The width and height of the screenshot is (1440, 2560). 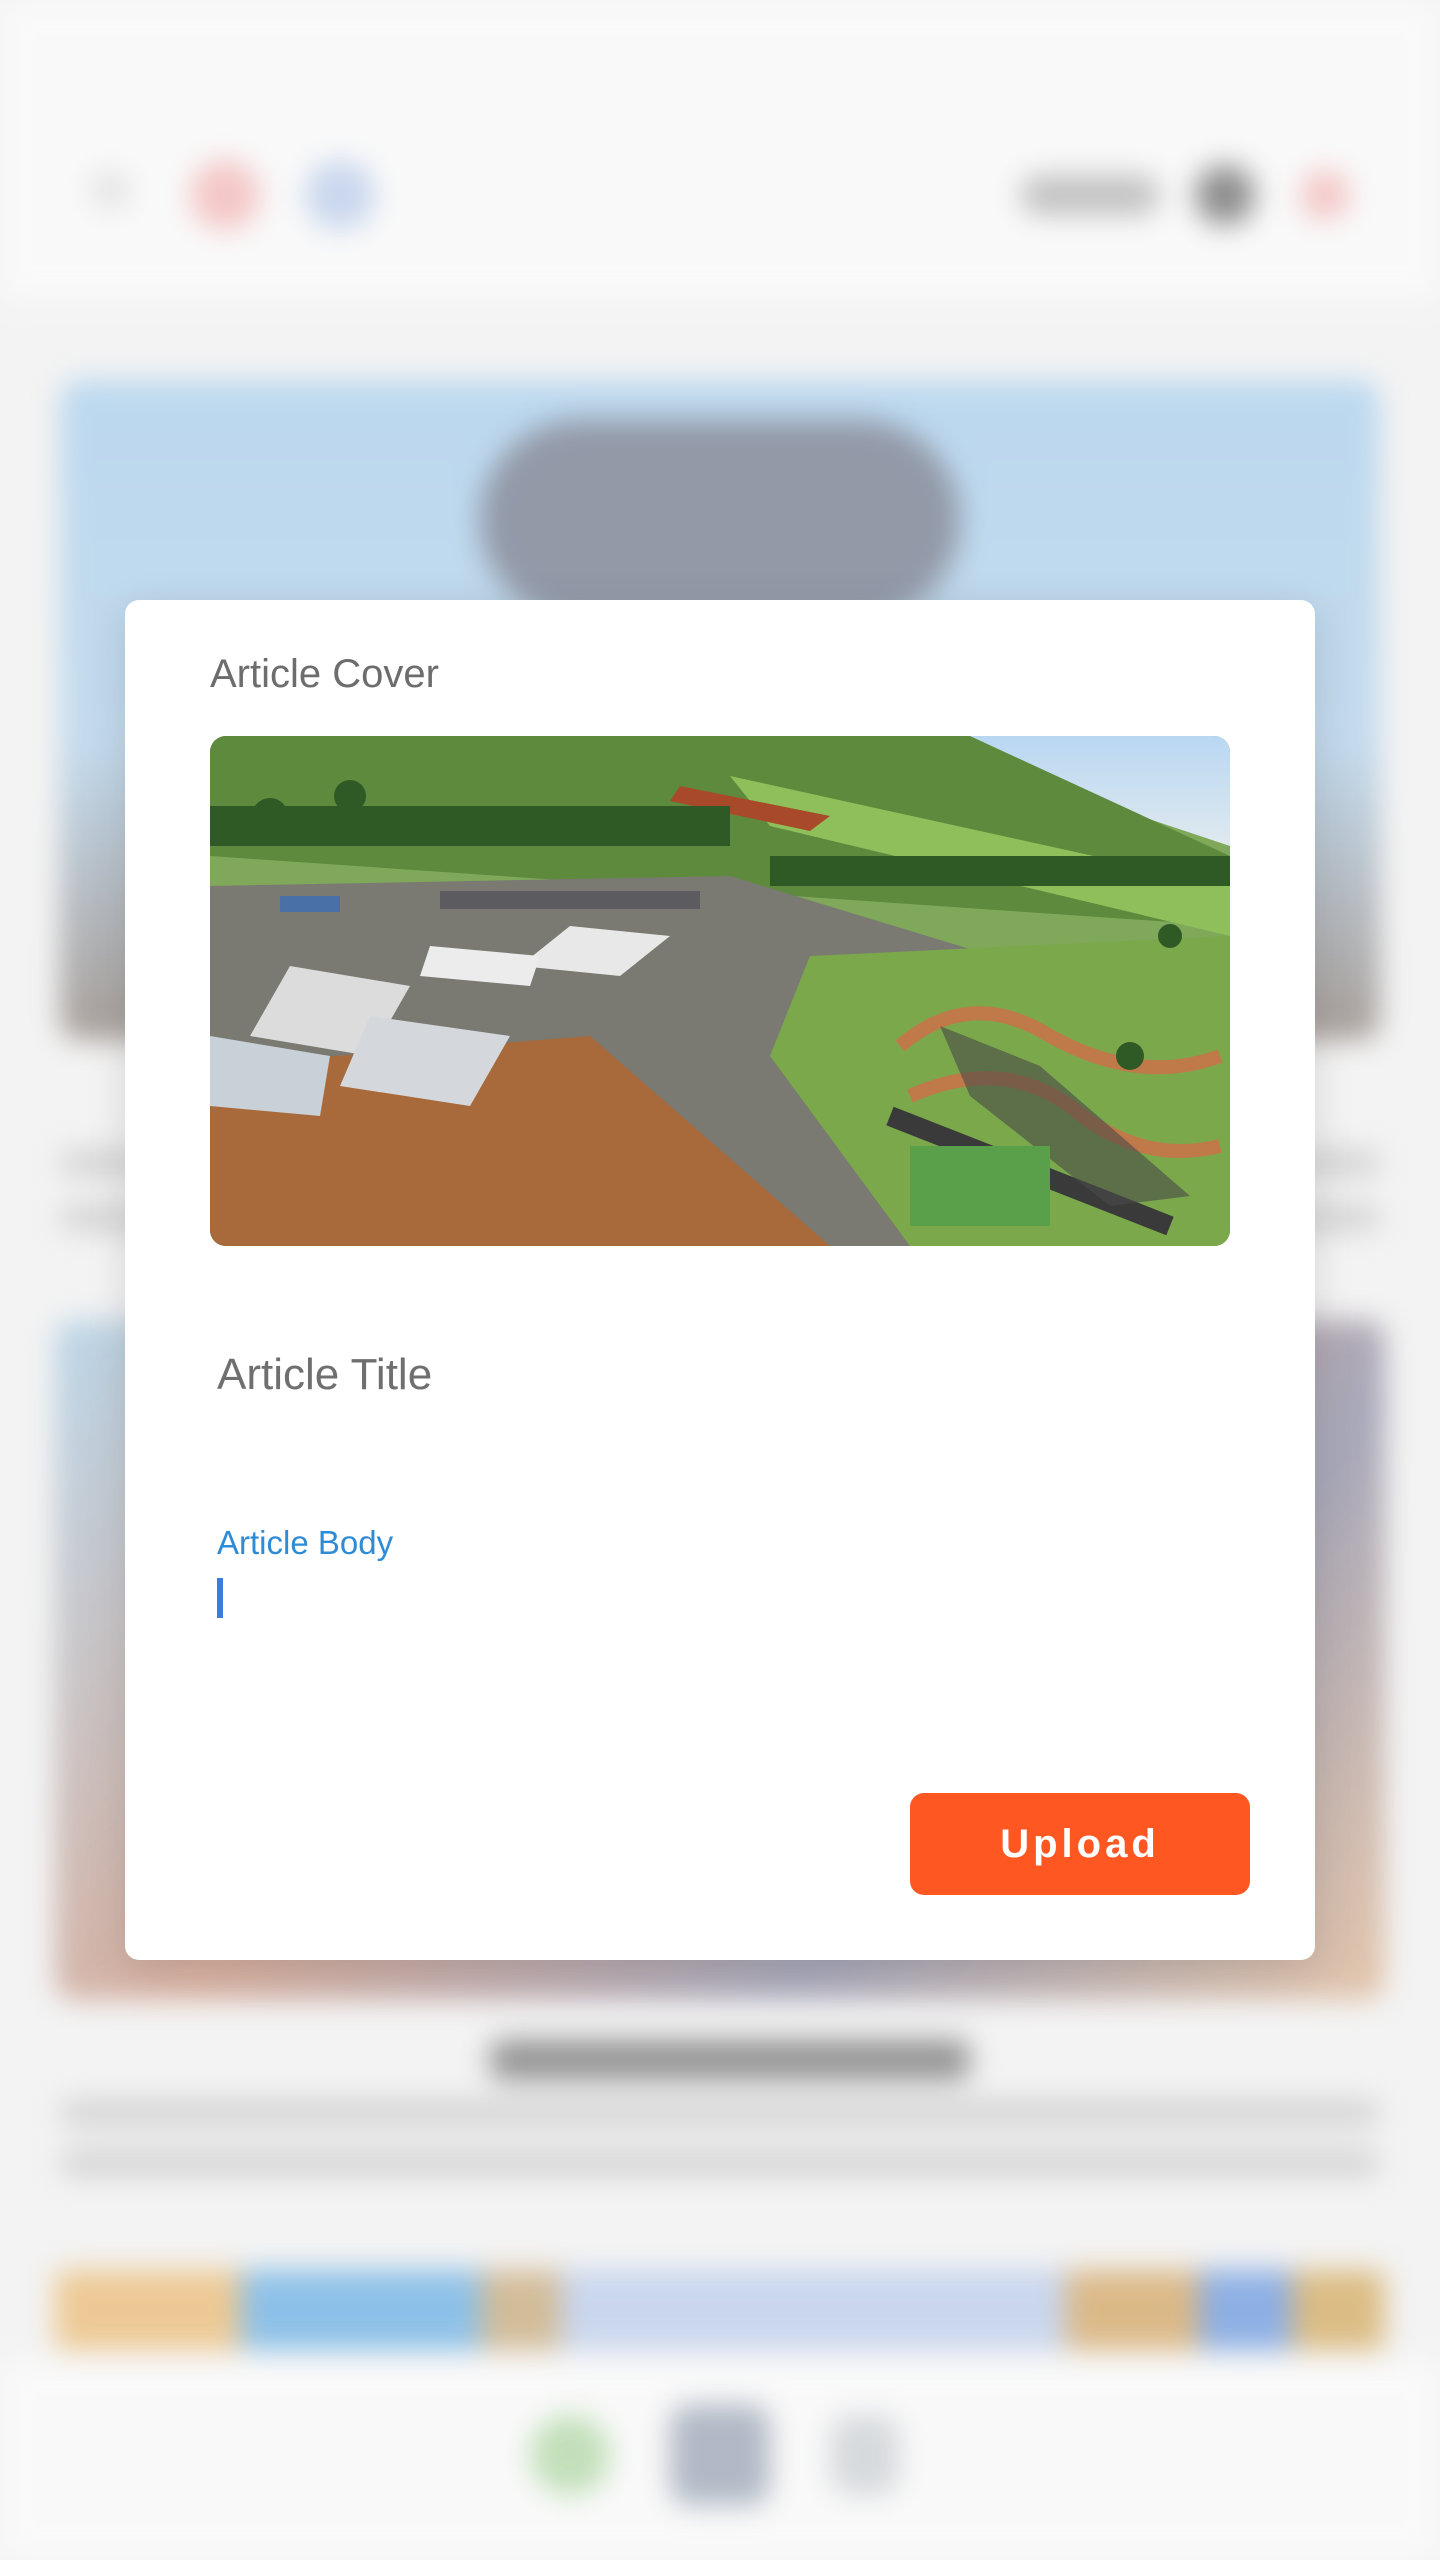 What do you see at coordinates (730, 2060) in the screenshot?
I see `background-heading-line` at bounding box center [730, 2060].